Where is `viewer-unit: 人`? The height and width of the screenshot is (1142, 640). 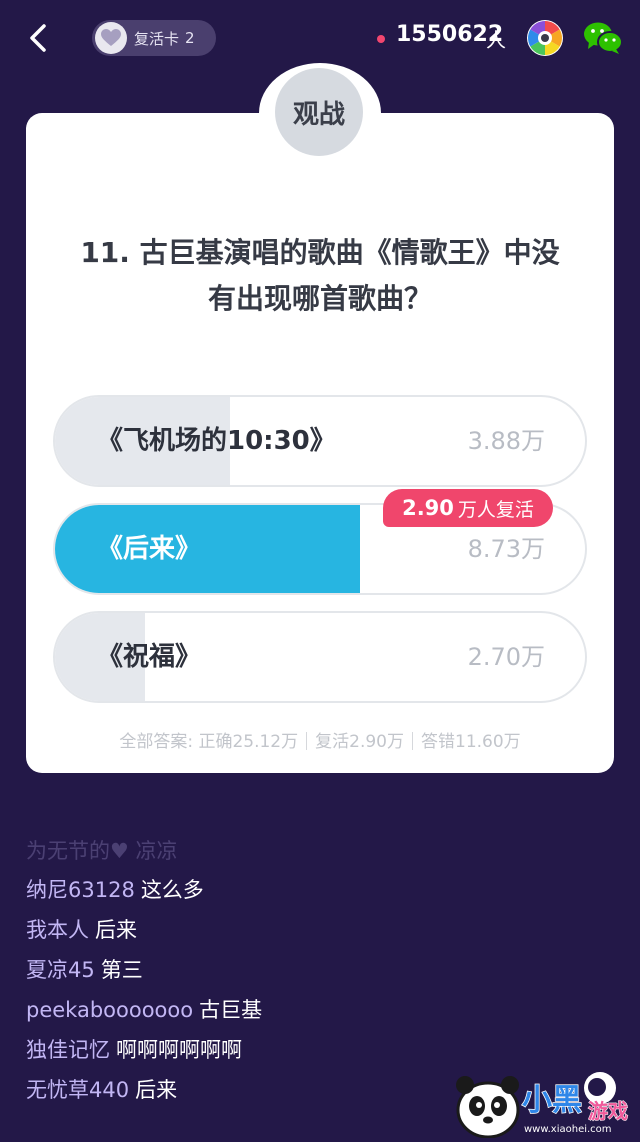
viewer-unit: 人 is located at coordinates (496, 40).